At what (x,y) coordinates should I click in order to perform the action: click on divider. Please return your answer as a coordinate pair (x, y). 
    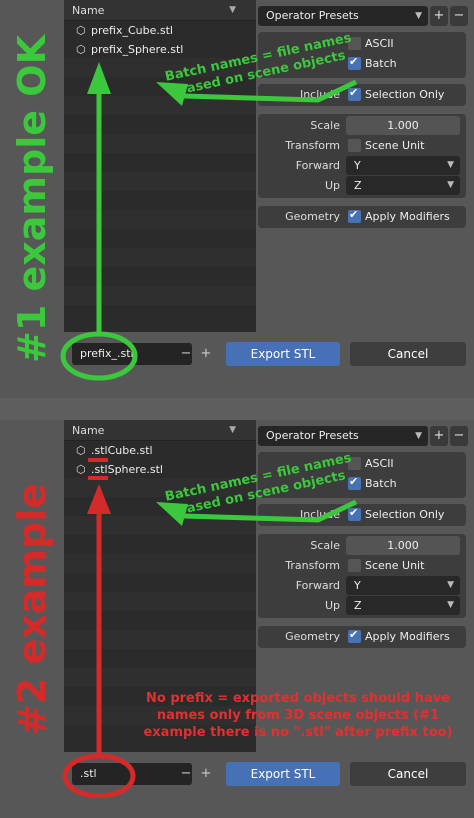
    Looking at the image, I should click on (237, 409).